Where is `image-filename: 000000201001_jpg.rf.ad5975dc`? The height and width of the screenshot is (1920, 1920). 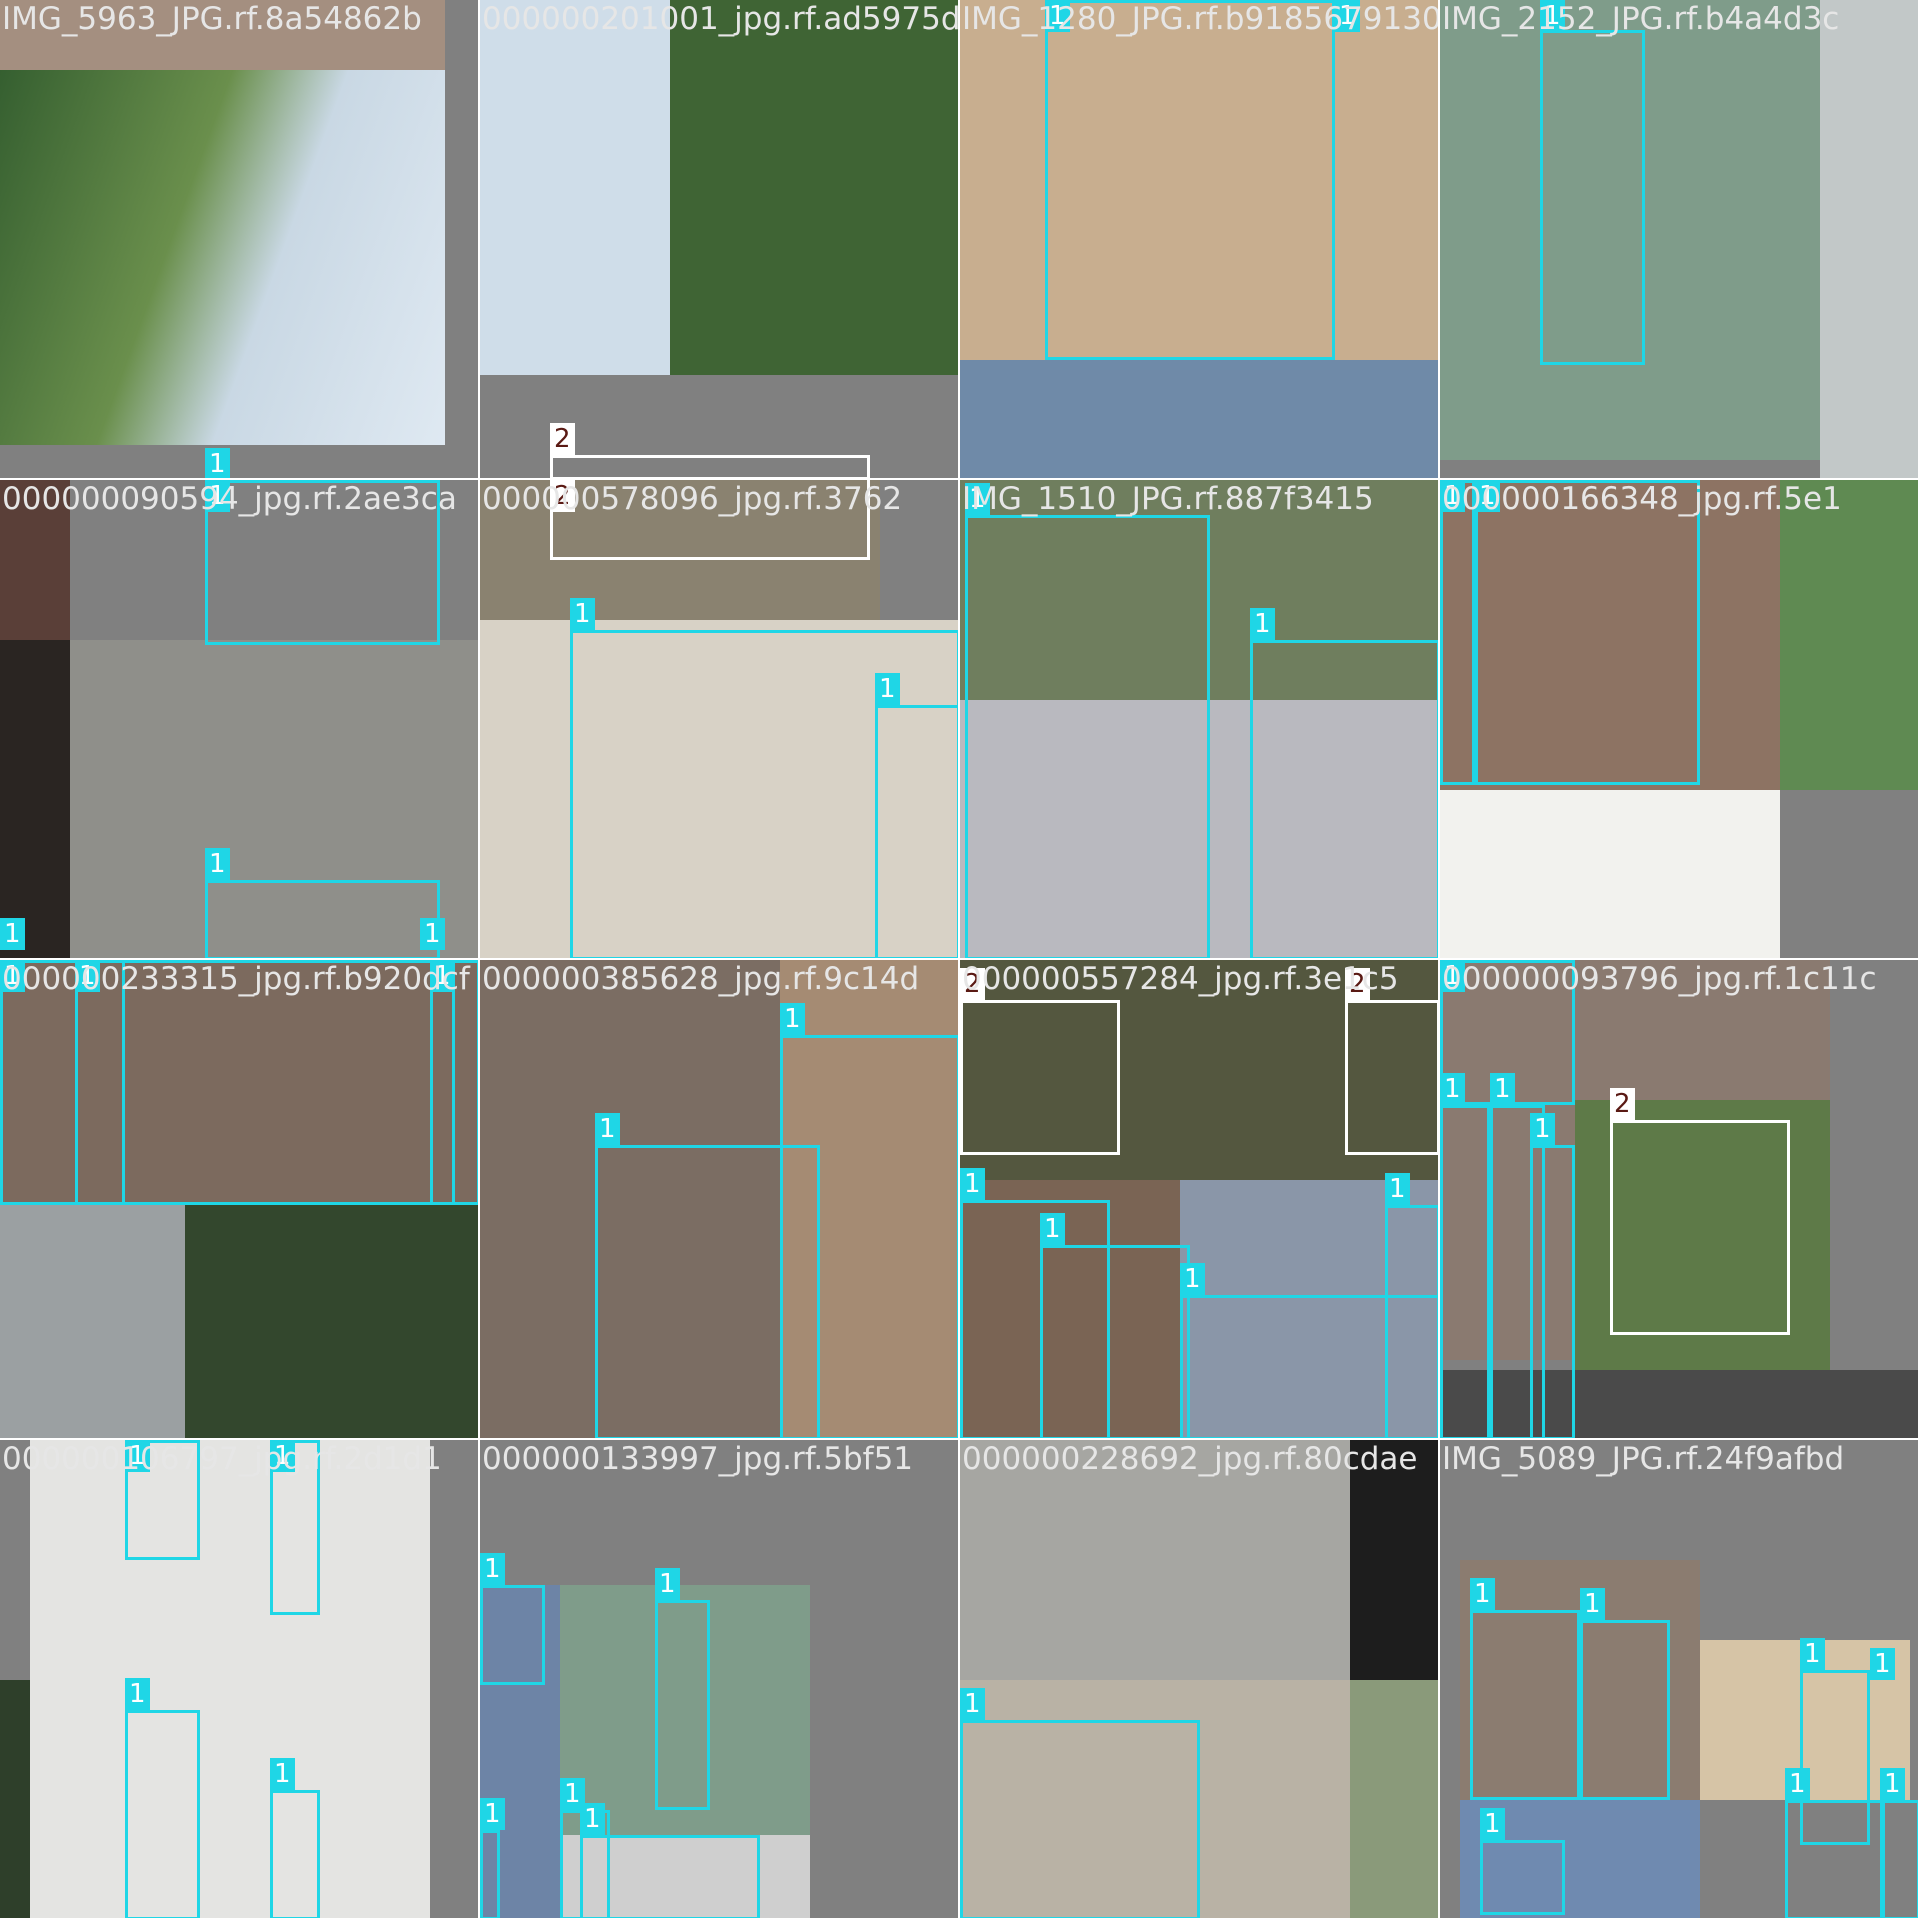 image-filename: 000000201001_jpg.rf.ad5975dc is located at coordinates (721, 19).